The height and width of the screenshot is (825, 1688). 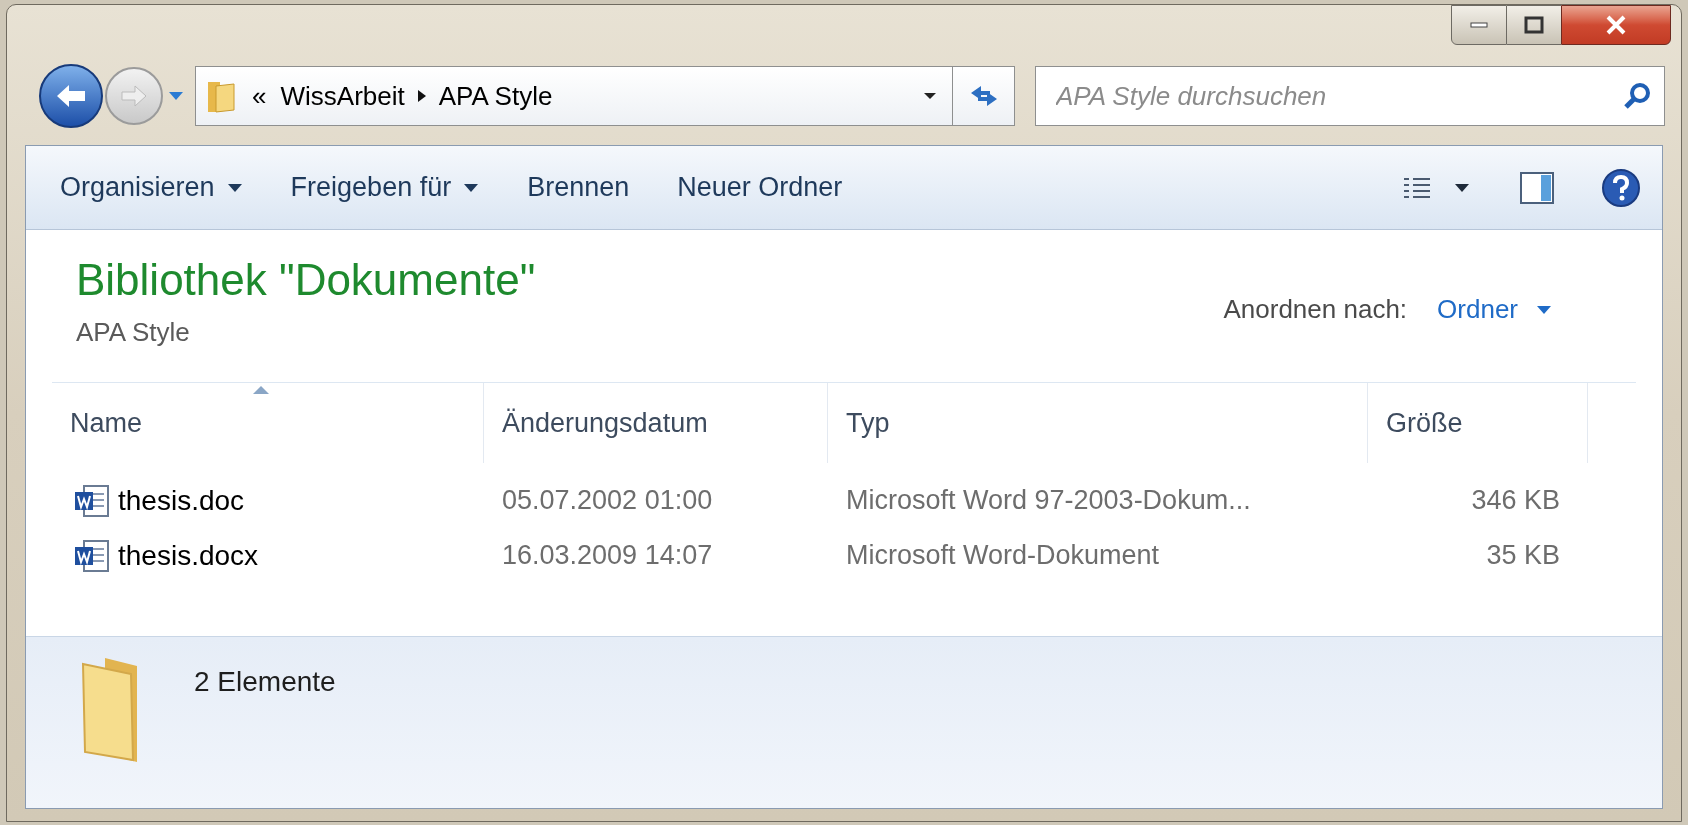 What do you see at coordinates (1478, 423) in the screenshot?
I see `column-header: Größe` at bounding box center [1478, 423].